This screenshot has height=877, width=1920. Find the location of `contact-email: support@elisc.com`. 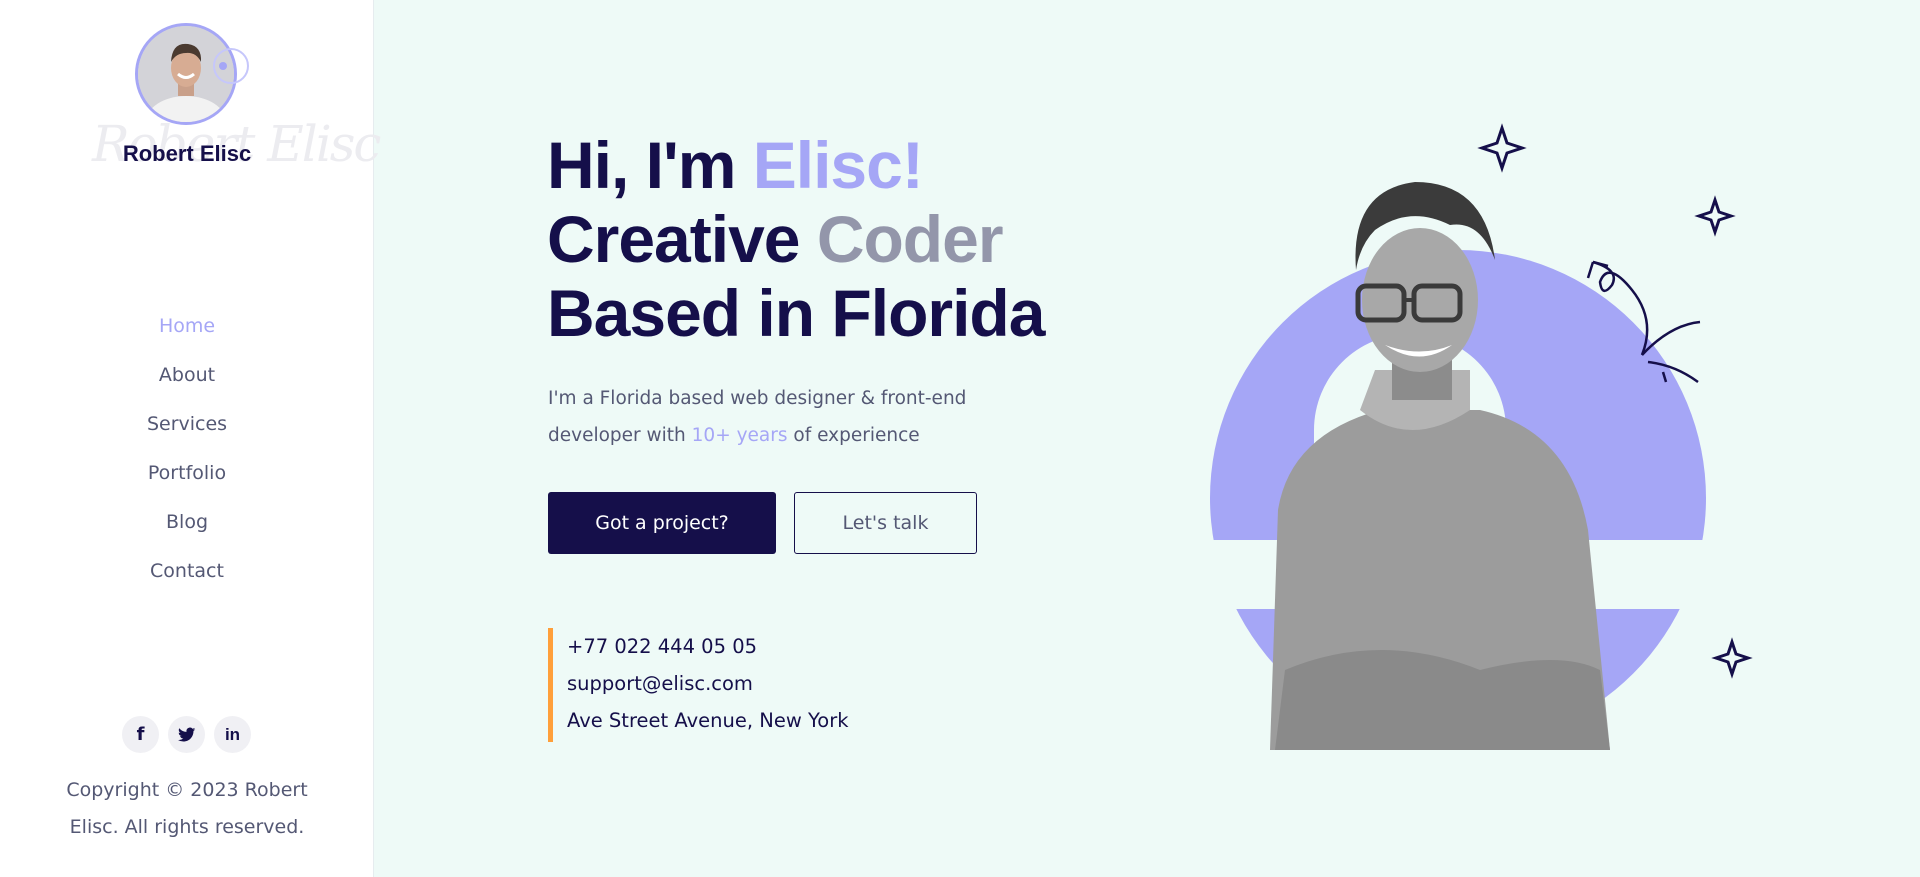

contact-email: support@elisc.com is located at coordinates (708, 683).